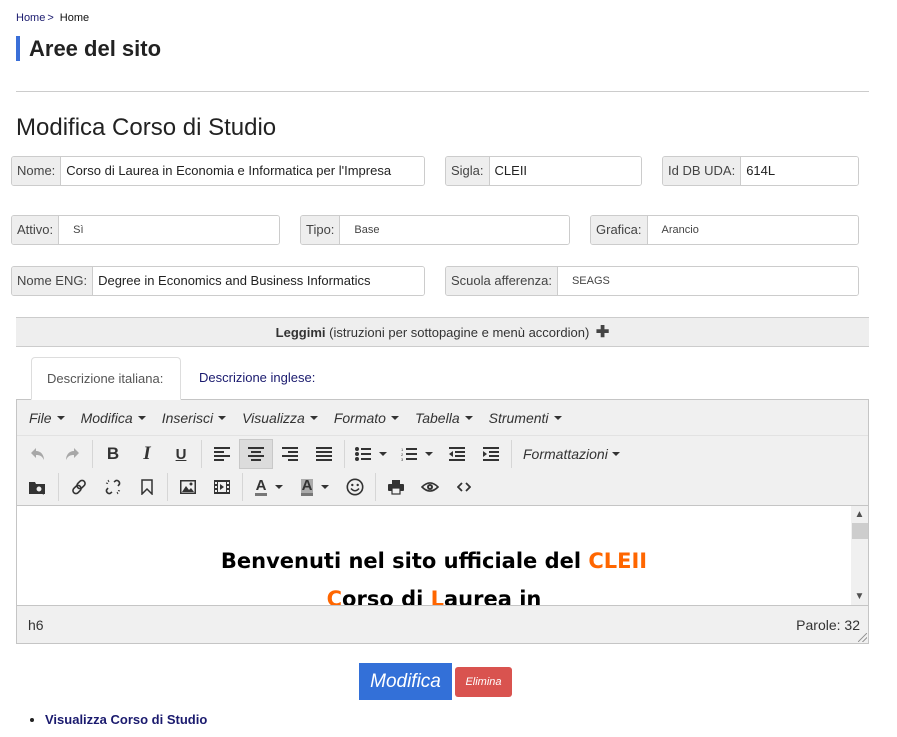  I want to click on content-heading-text: Benvenuti nel sito ufficiale del, so click(404, 561).